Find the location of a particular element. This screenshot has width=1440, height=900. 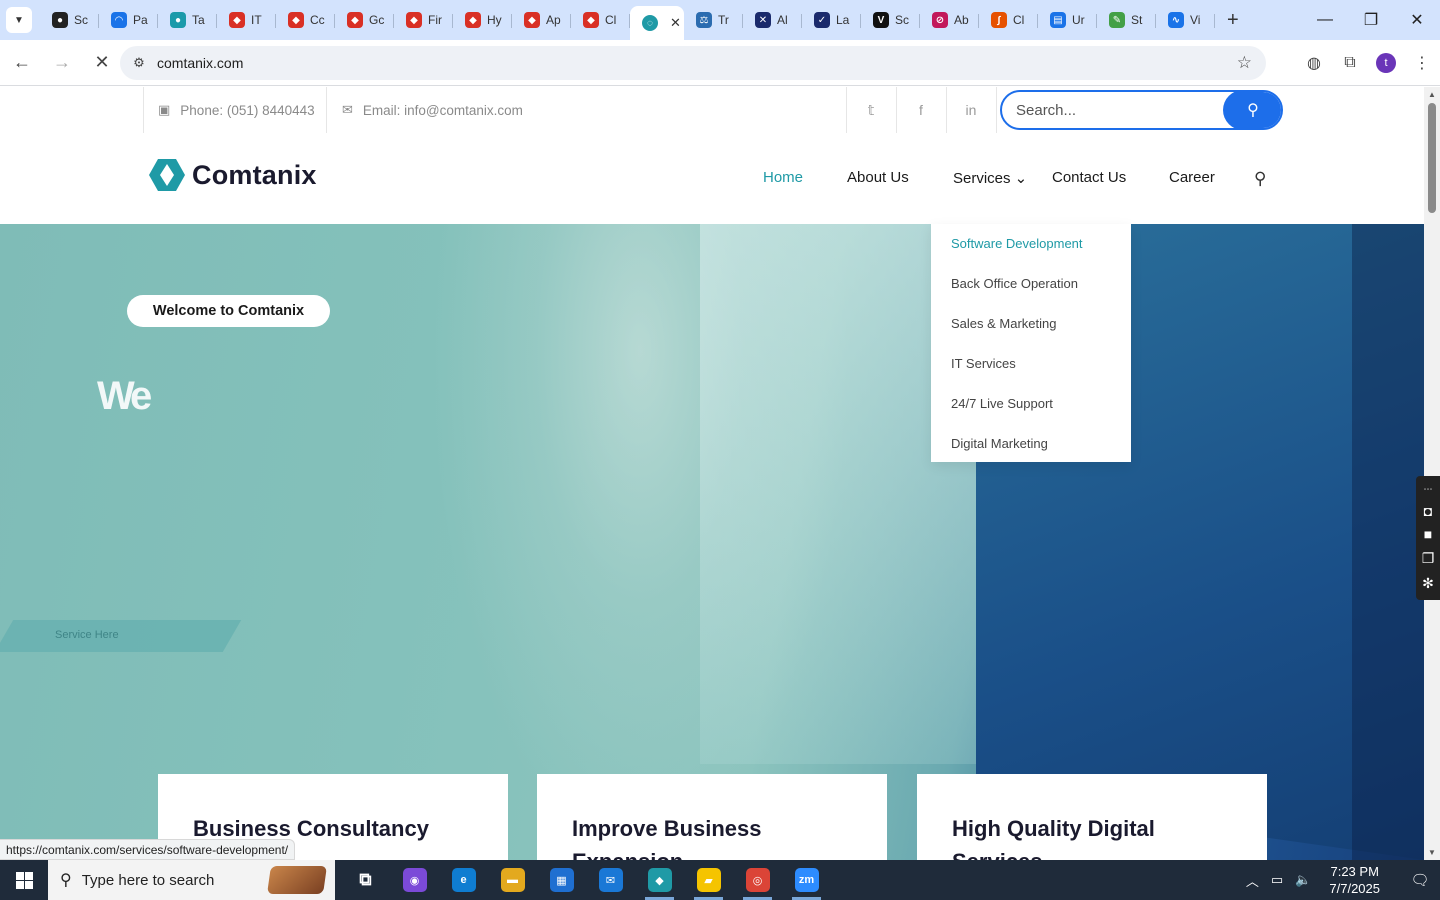

taskbar-search: ⚲ Type here to search is located at coordinates (191, 880).